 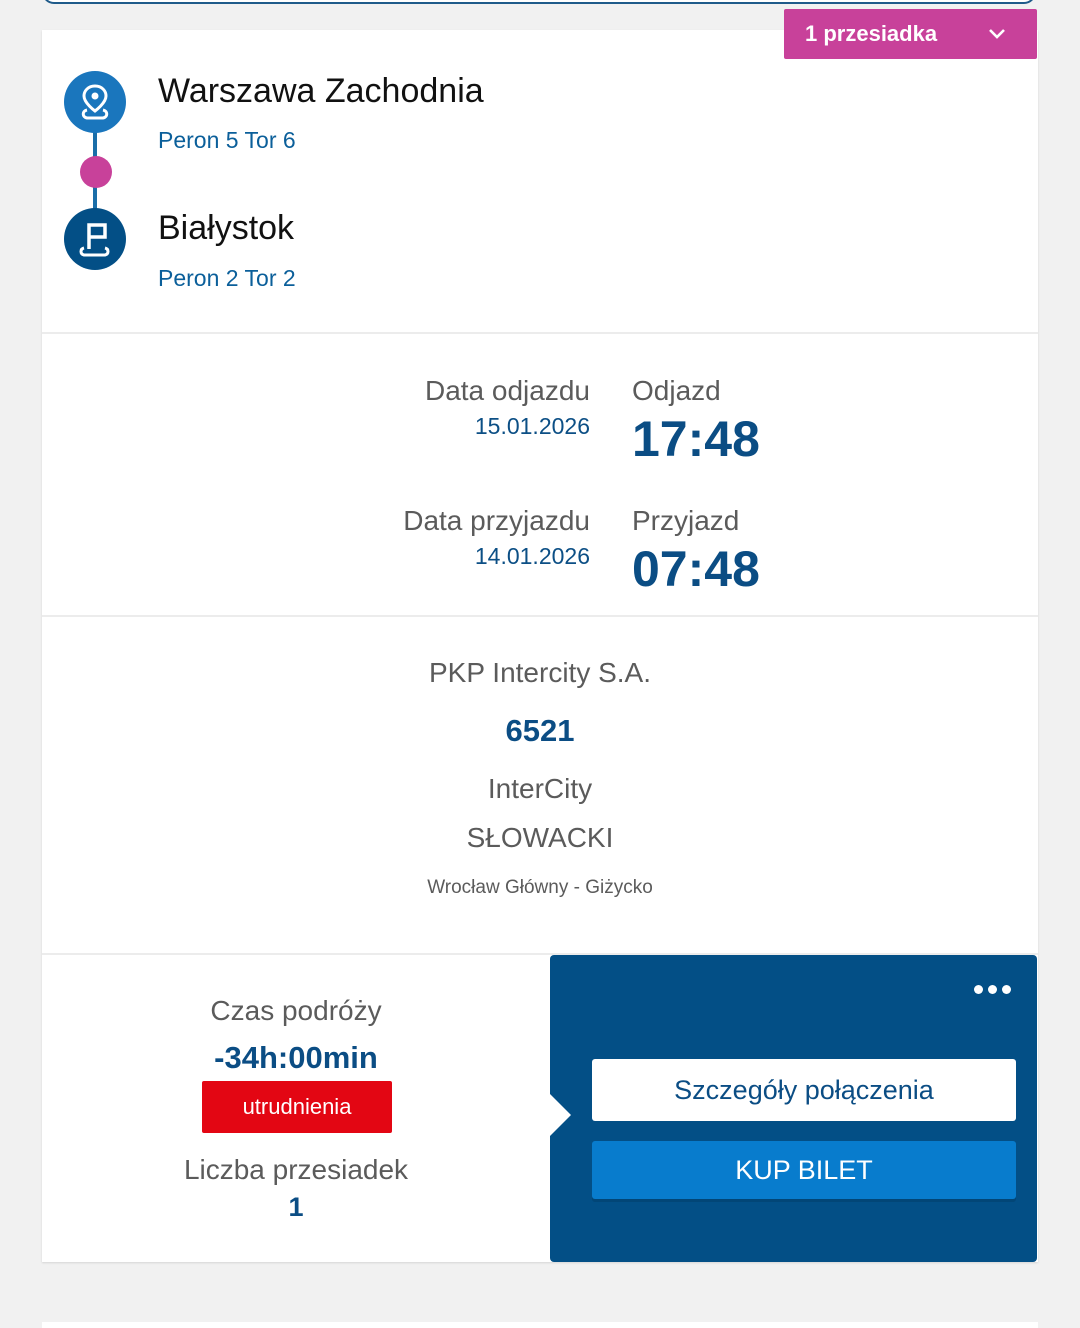 I want to click on disruption-badge: utrudnienia, so click(x=297, y=1107).